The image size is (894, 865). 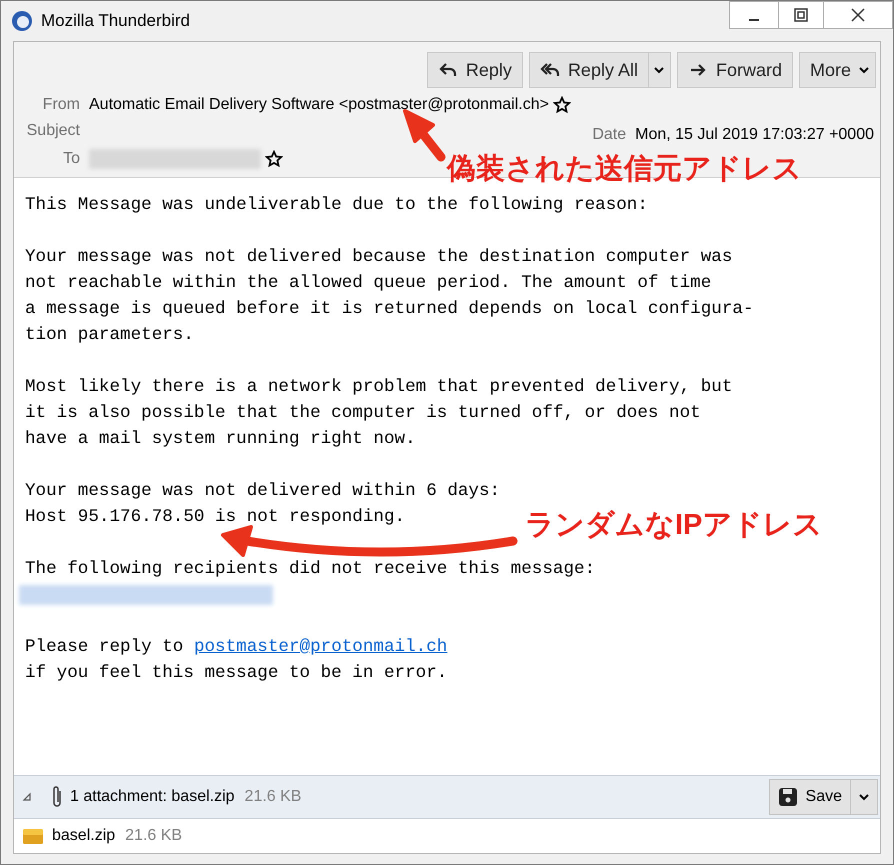 What do you see at coordinates (33, 836) in the screenshot?
I see `package-icon` at bounding box center [33, 836].